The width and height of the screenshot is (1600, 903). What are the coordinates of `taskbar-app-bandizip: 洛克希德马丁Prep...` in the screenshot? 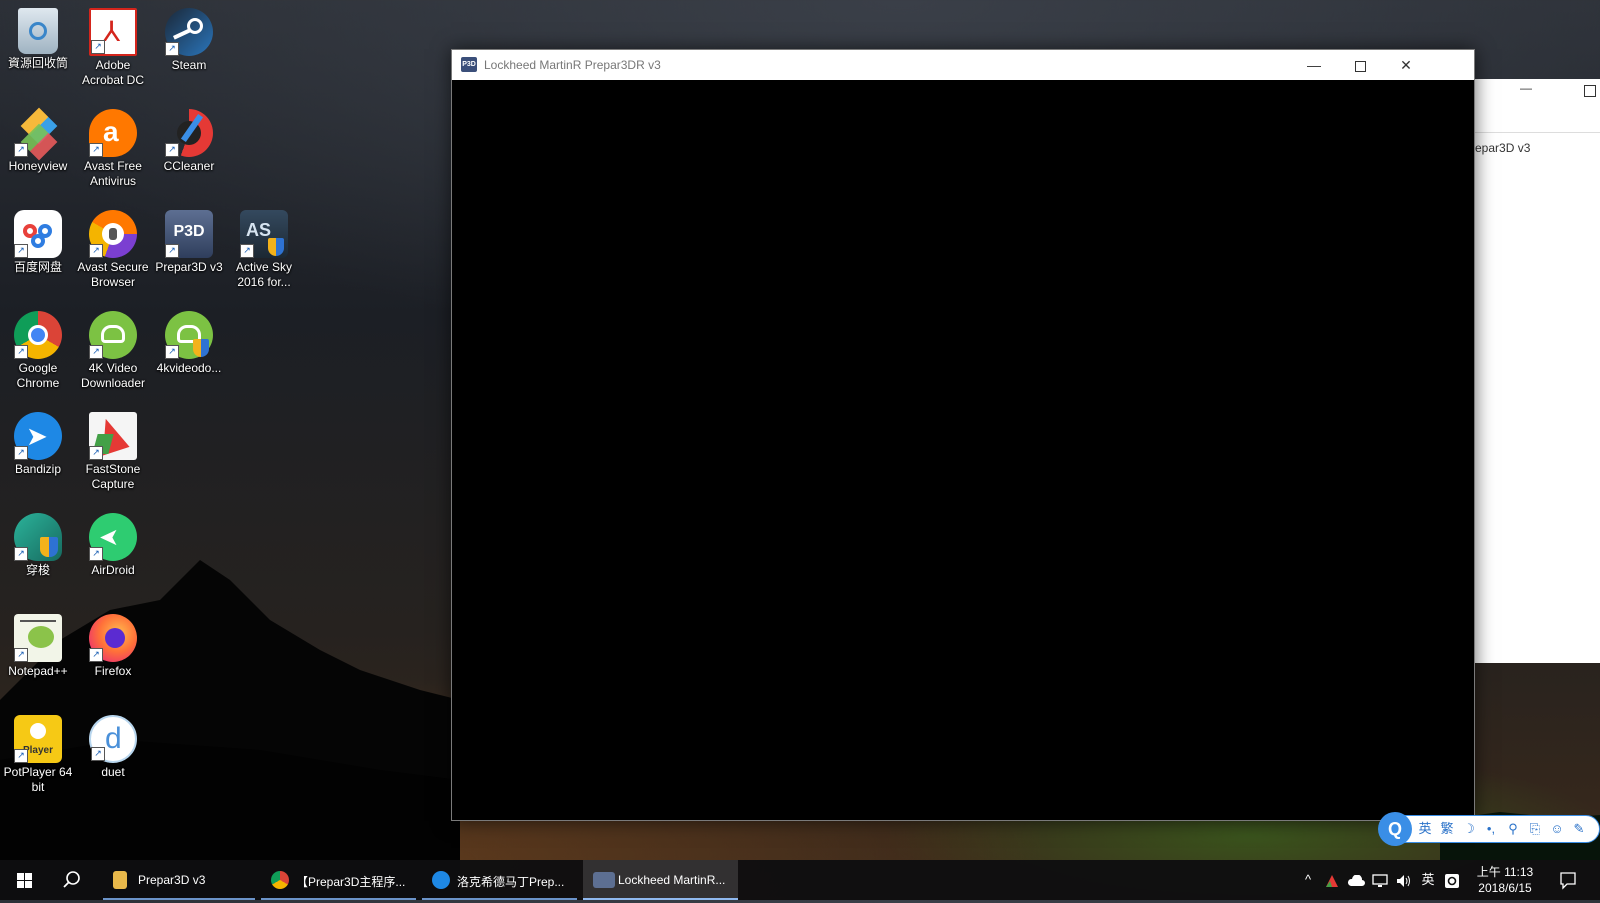 It's located at (499, 880).